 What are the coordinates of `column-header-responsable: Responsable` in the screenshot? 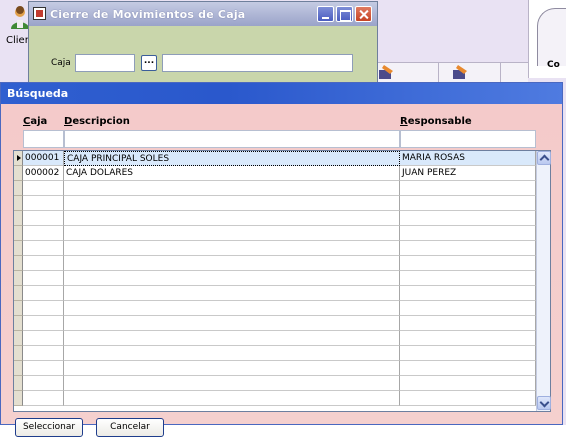 It's located at (436, 121).